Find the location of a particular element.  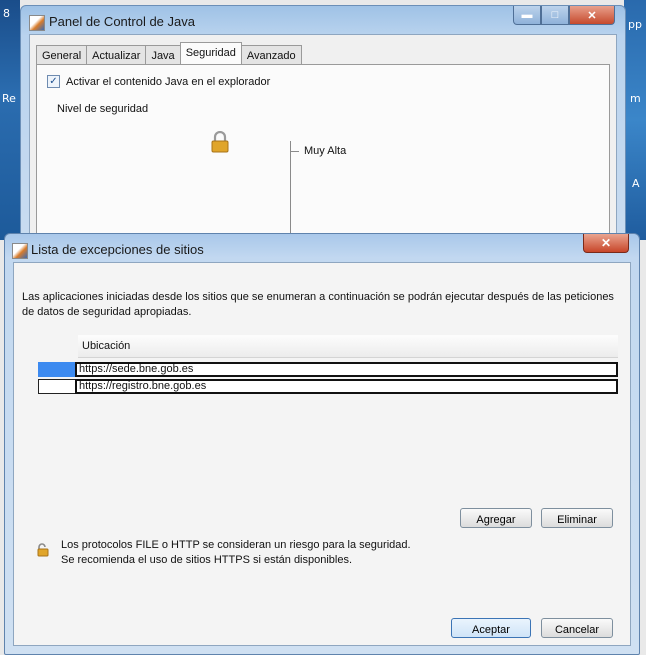

tab-avanzado: Avanzado is located at coordinates (271, 55).